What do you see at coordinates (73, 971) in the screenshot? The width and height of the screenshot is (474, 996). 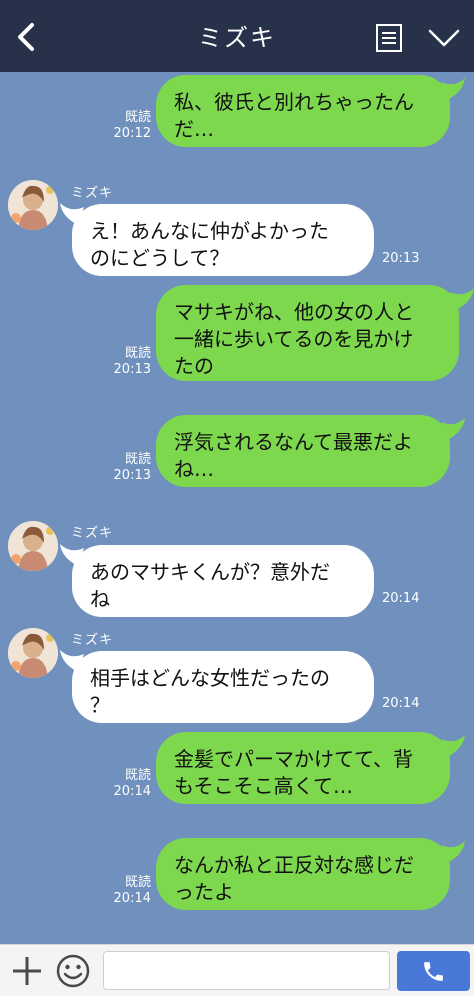 I see `smile-icon` at bounding box center [73, 971].